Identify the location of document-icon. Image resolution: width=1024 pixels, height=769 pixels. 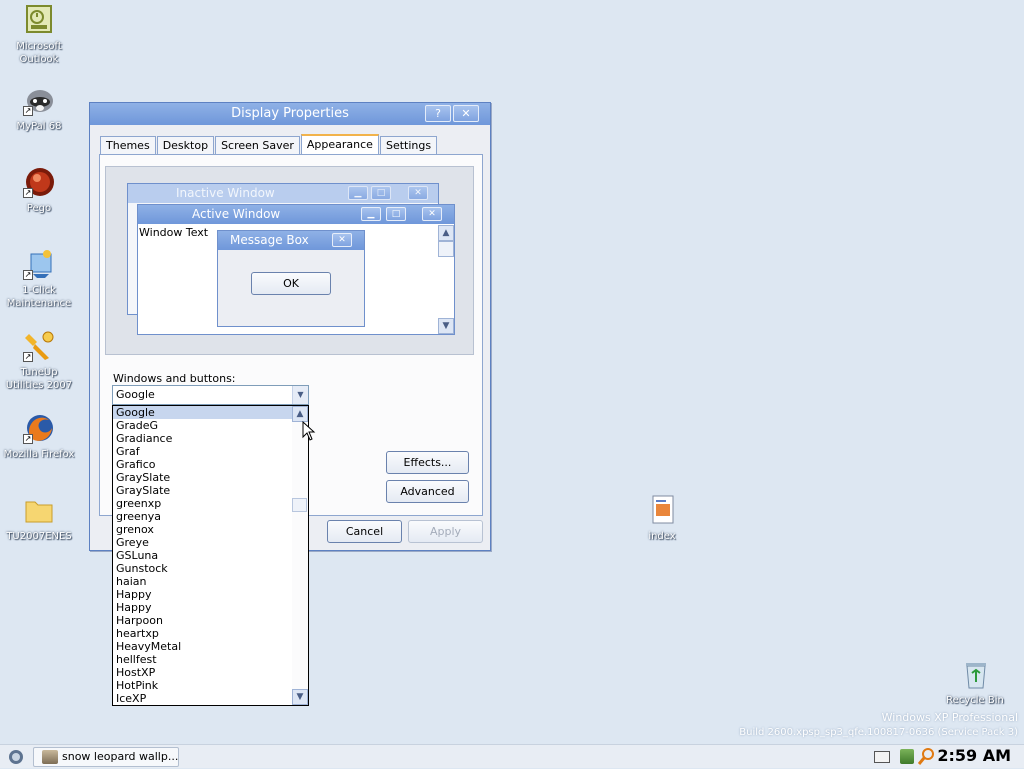
(662, 510).